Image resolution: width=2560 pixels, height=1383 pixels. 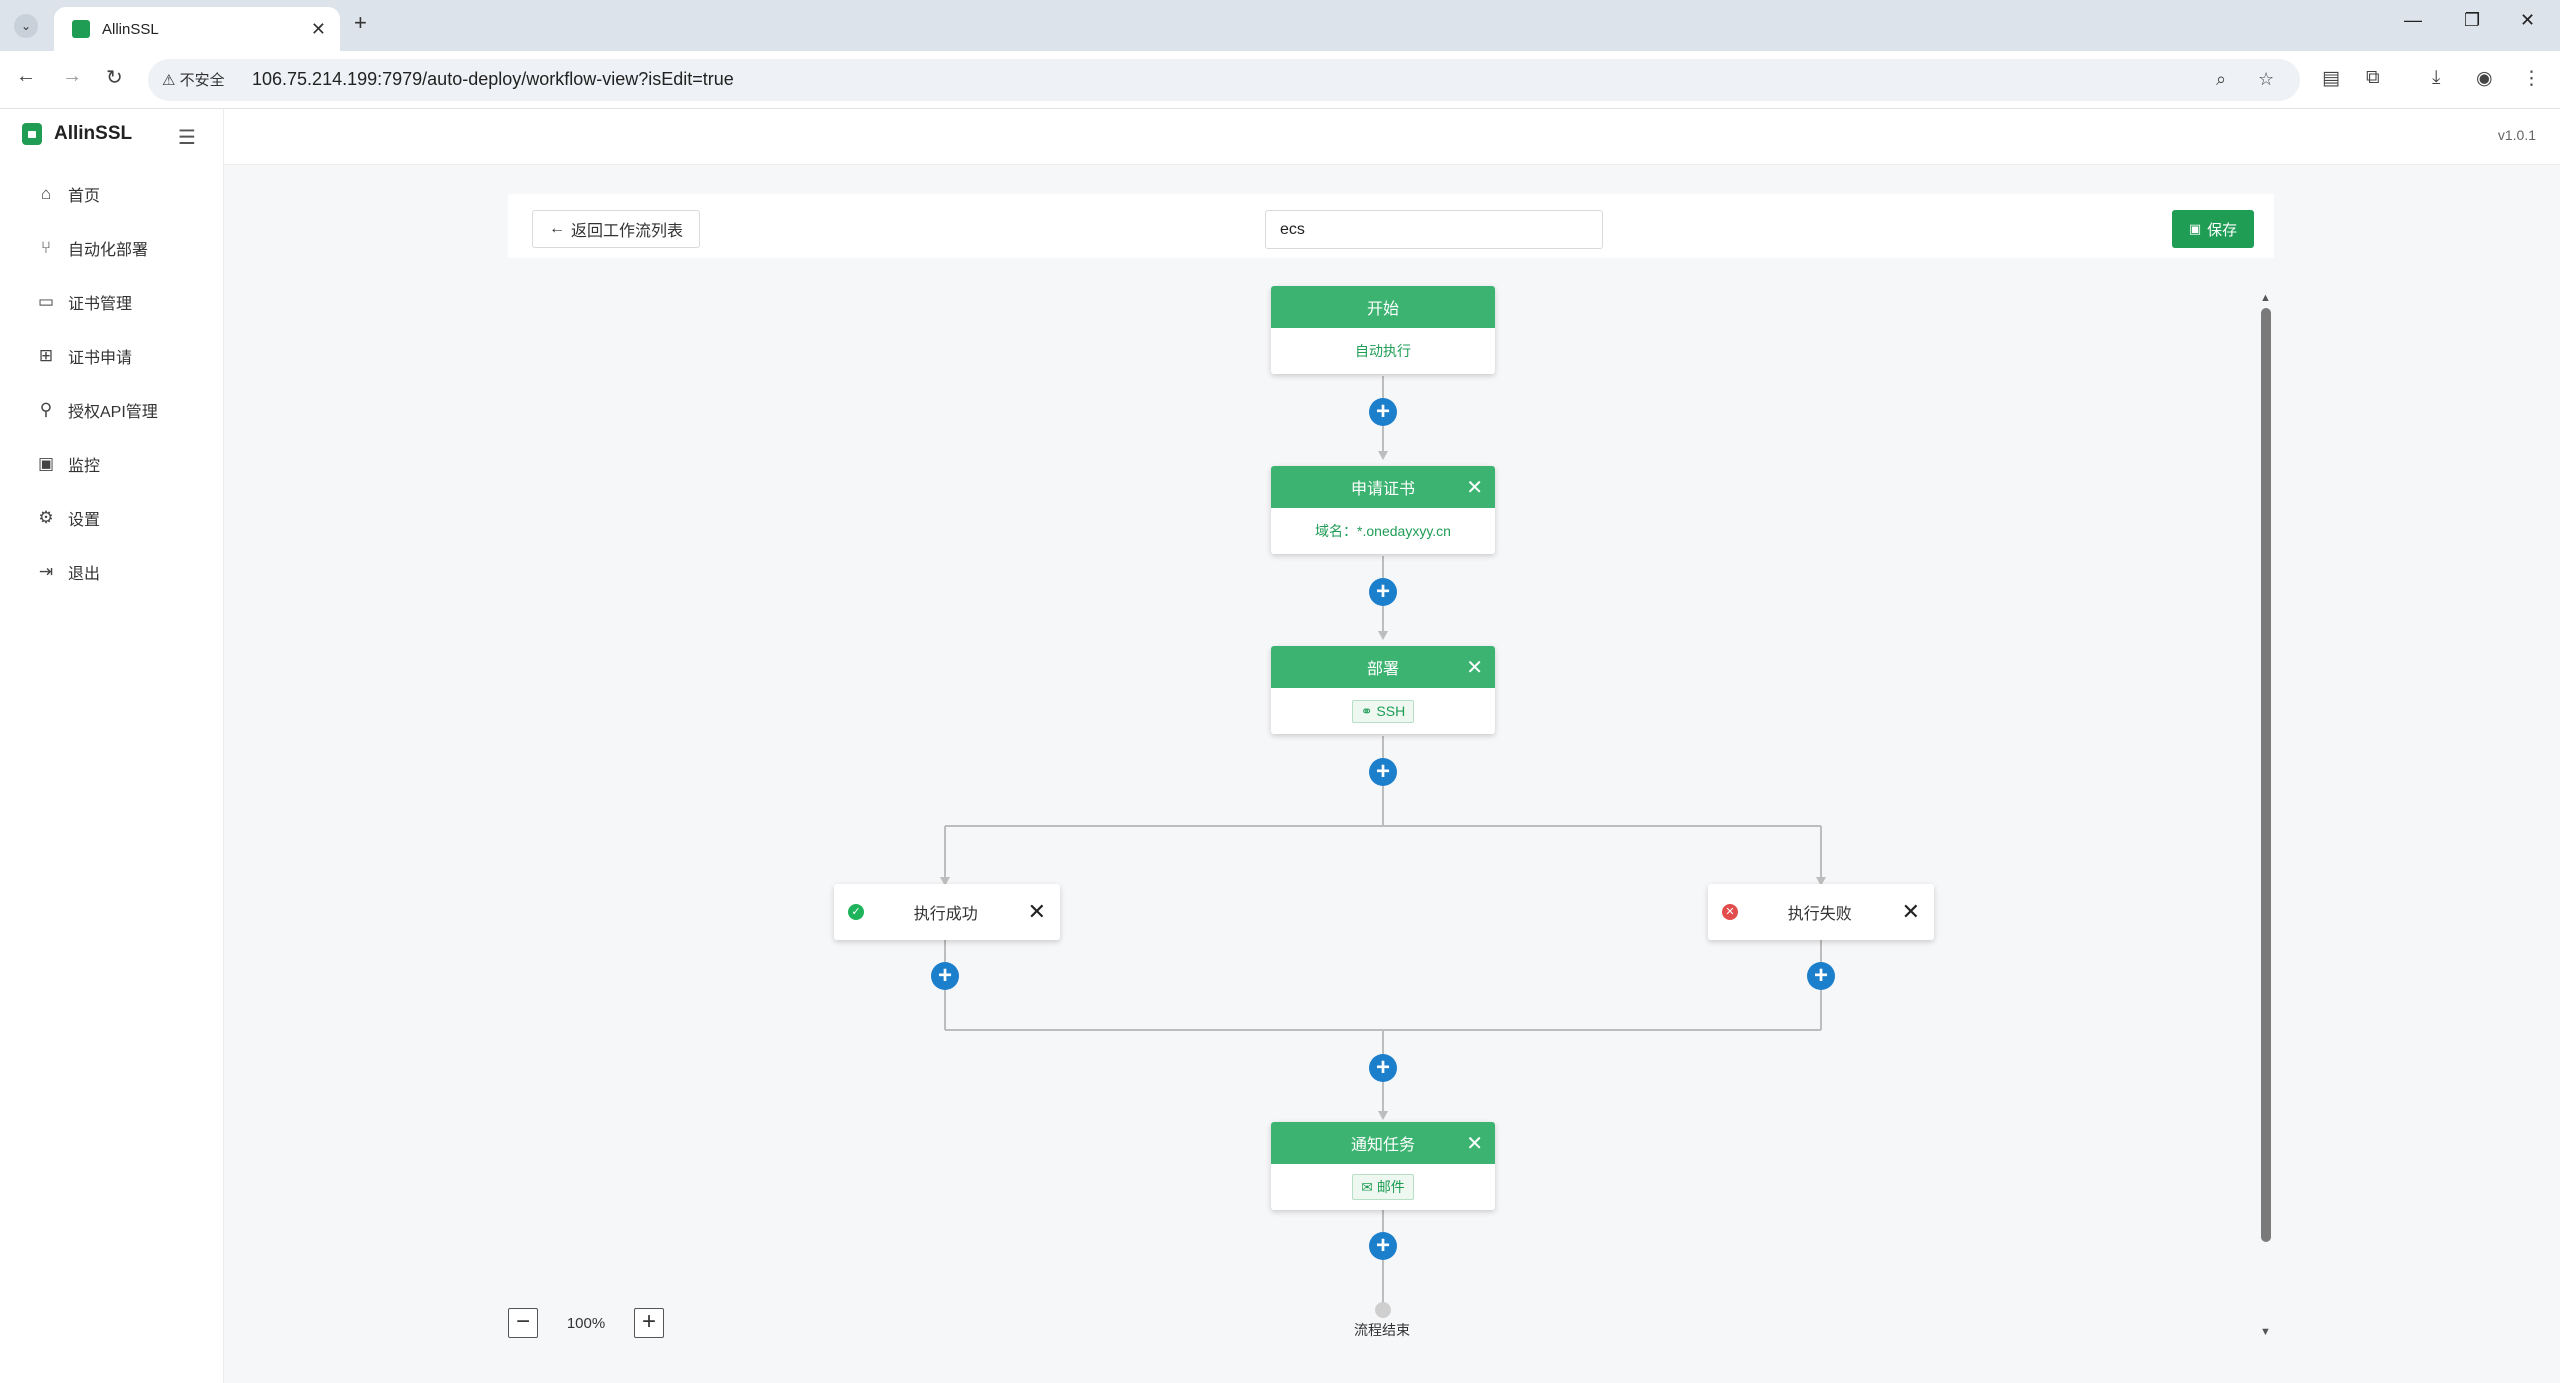 I want to click on brand: AllinSSL, so click(x=77, y=134).